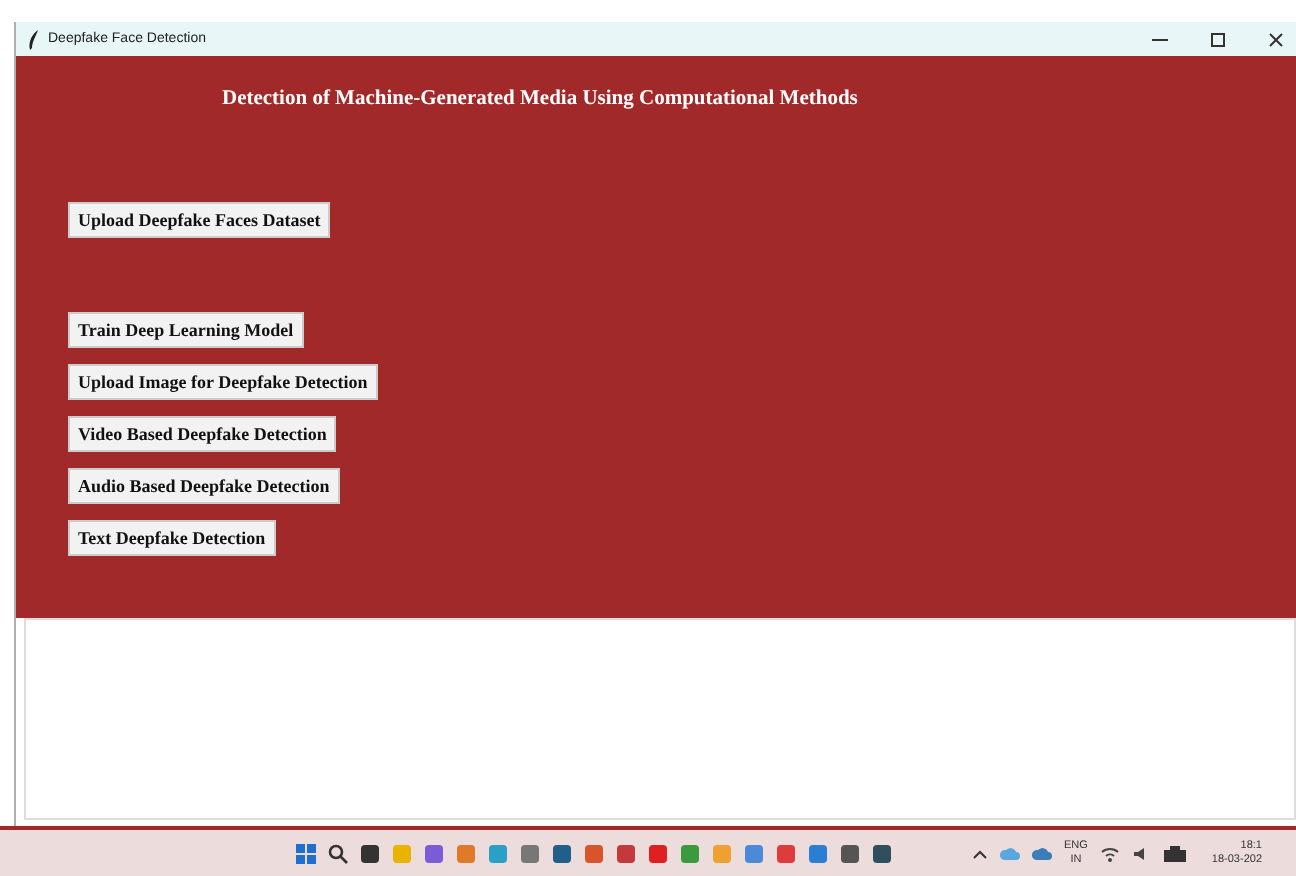 The height and width of the screenshot is (876, 1296). What do you see at coordinates (306, 853) in the screenshot?
I see `windows-icon` at bounding box center [306, 853].